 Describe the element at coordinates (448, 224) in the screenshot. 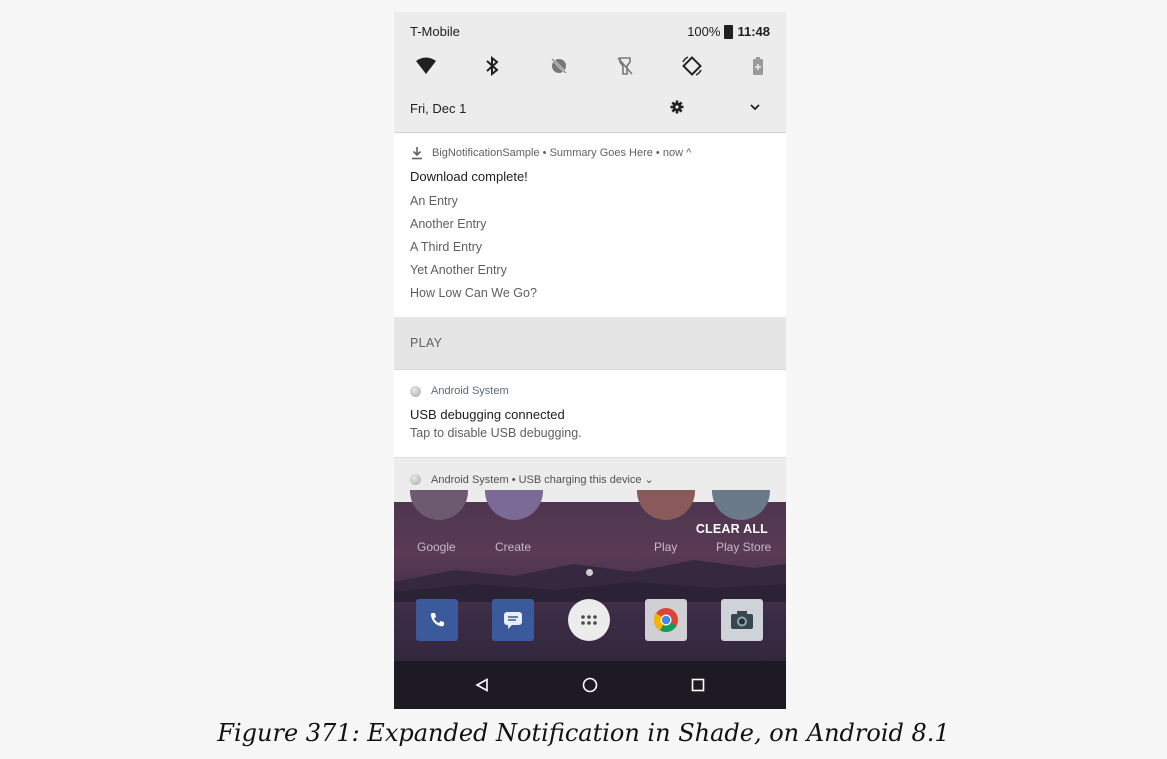

I see `list-item: Another Entry` at that location.